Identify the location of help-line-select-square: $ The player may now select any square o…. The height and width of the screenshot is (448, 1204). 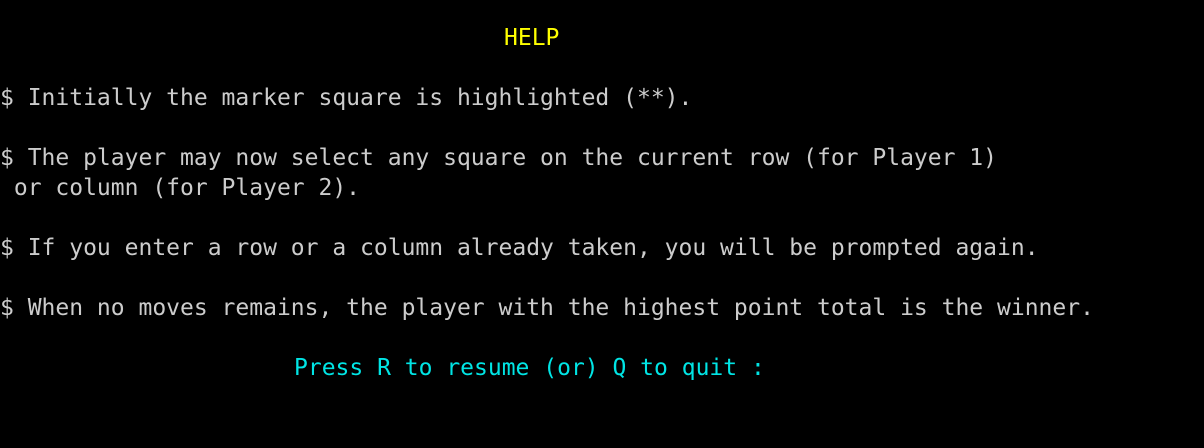
(498, 158).